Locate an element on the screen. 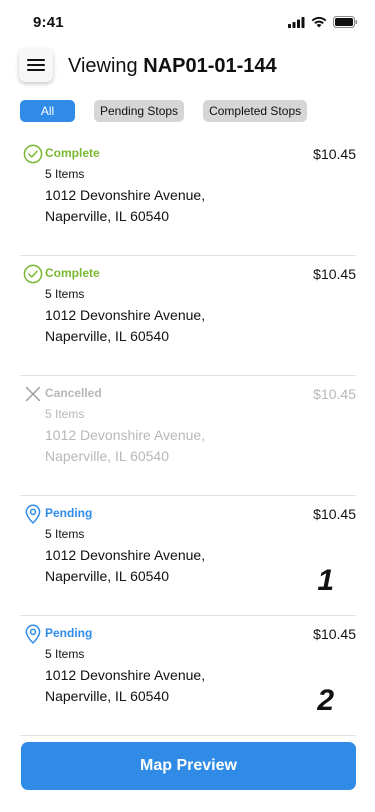 This screenshot has height=812, width=375. battery-icon is located at coordinates (345, 22).